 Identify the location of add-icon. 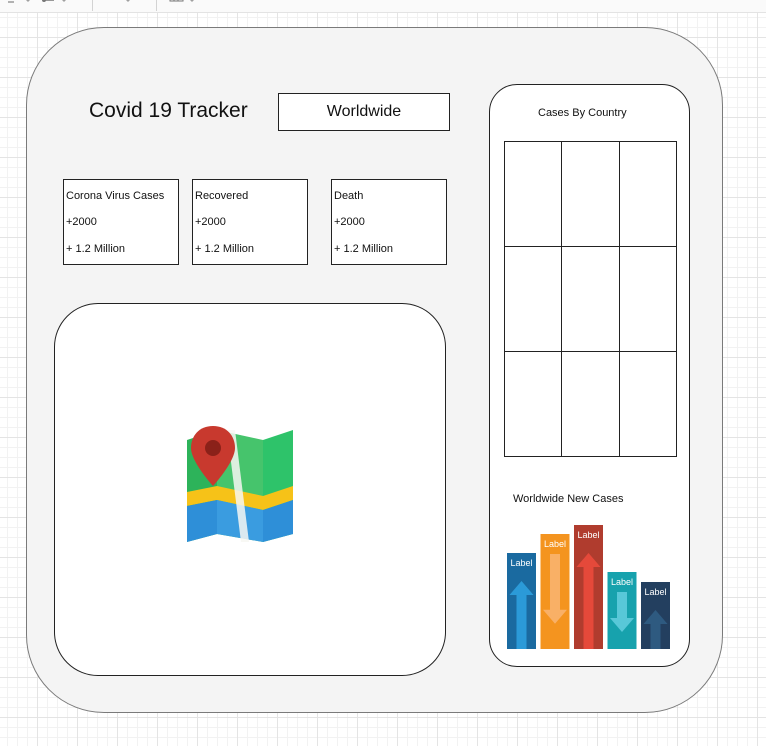
(117, 3).